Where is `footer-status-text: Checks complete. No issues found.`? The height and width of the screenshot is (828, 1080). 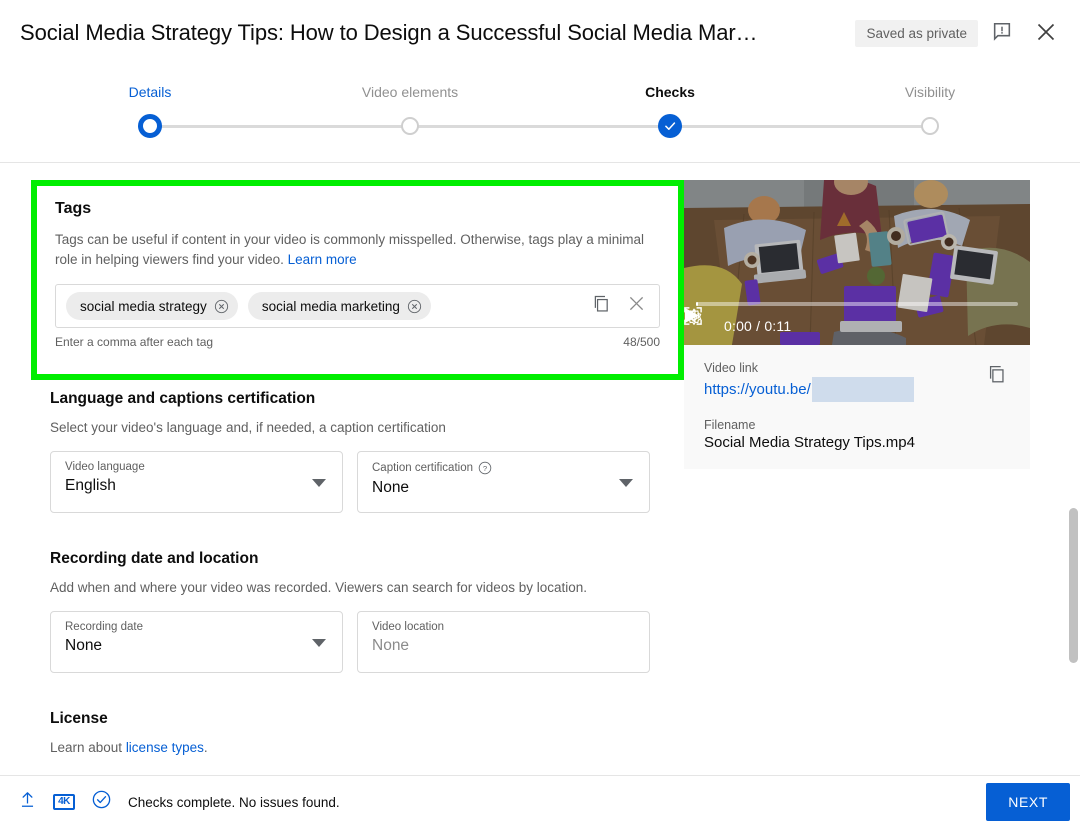 footer-status-text: Checks complete. No issues found. is located at coordinates (234, 802).